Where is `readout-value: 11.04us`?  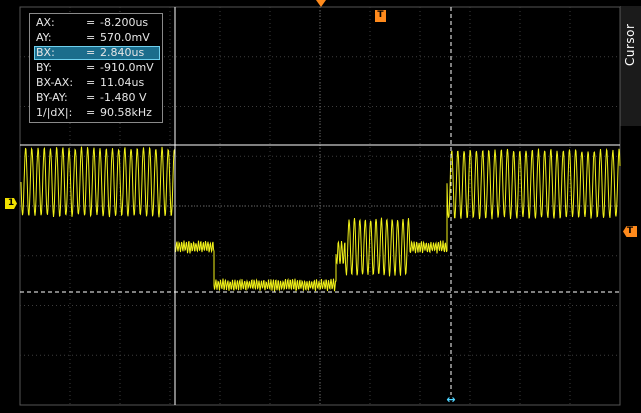 readout-value: 11.04us is located at coordinates (122, 82).